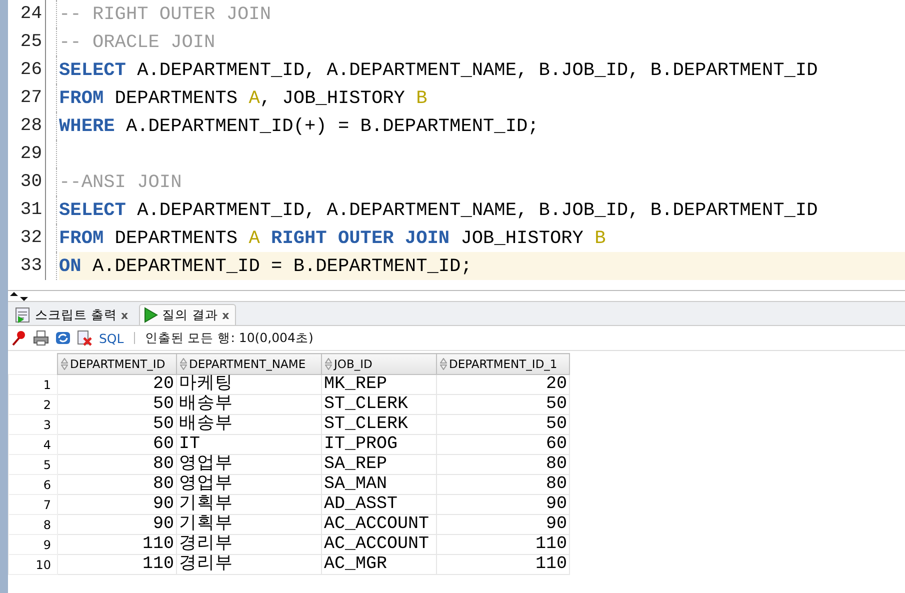 This screenshot has height=593, width=905. Describe the element at coordinates (33, 484) in the screenshot. I see `row-number: 6` at that location.